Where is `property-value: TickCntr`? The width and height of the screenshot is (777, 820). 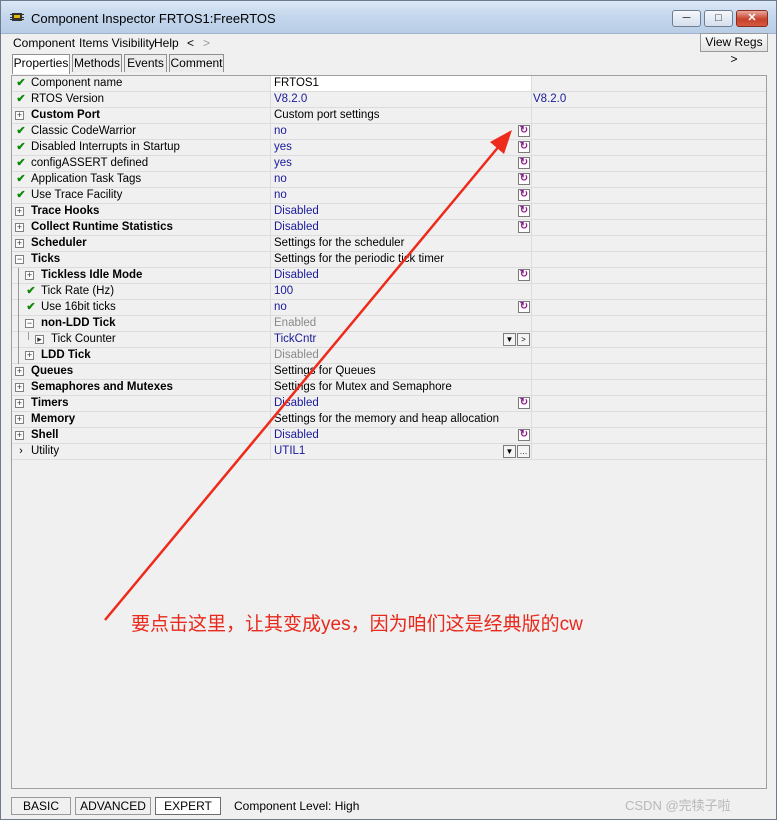 property-value: TickCntr is located at coordinates (295, 339).